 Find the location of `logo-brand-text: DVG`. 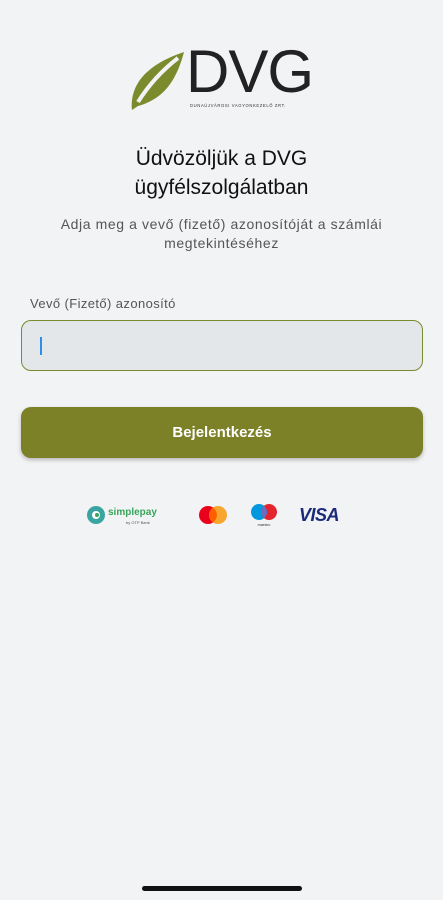

logo-brand-text: DVG is located at coordinates (250, 71).